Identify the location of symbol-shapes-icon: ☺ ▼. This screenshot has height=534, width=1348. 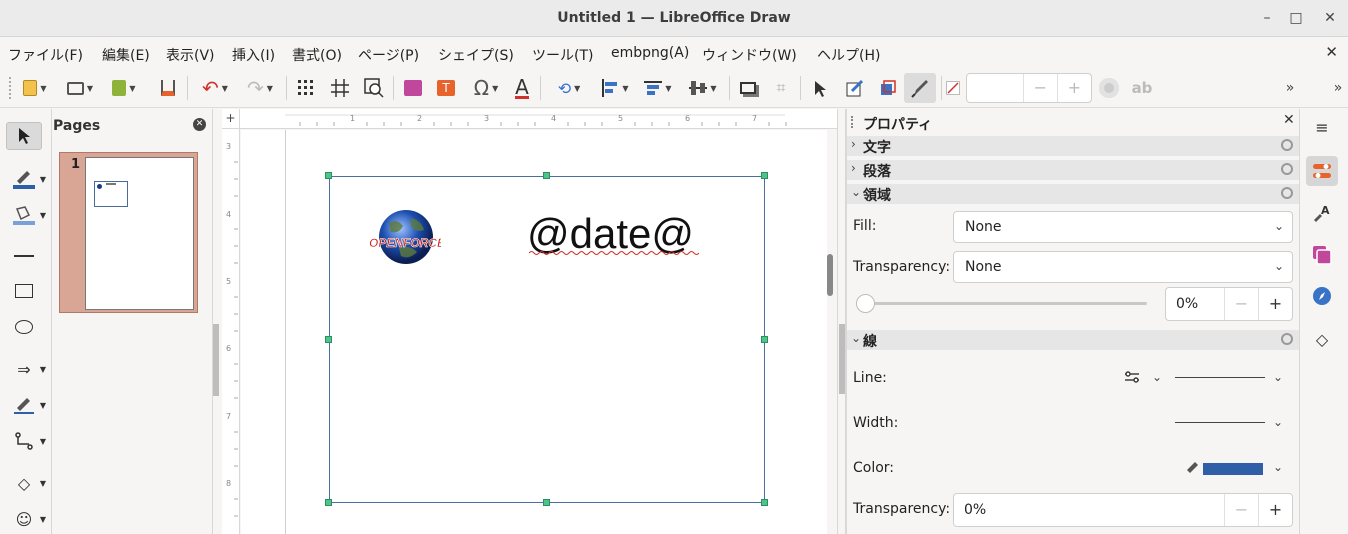
(26, 519).